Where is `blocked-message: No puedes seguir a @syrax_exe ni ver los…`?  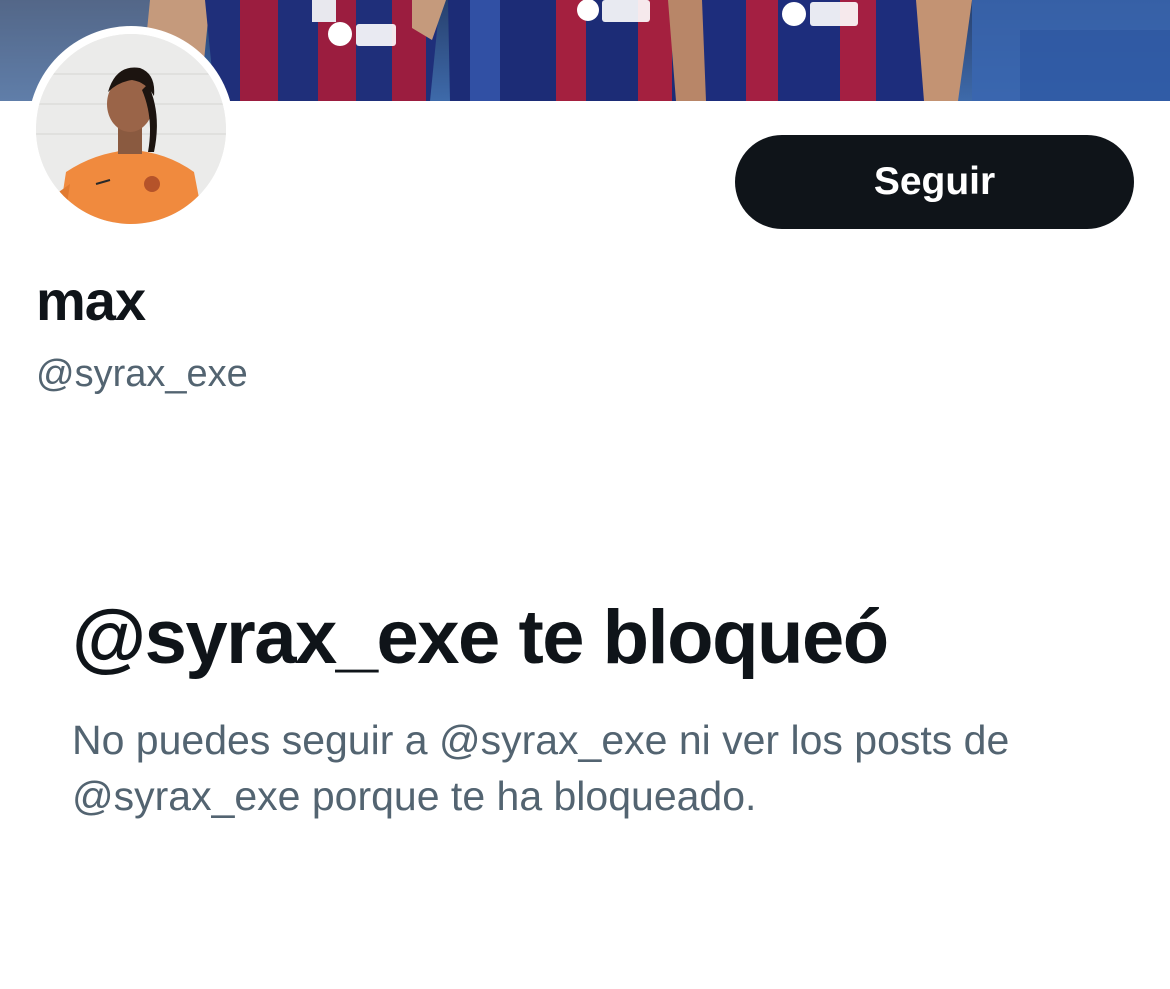
blocked-message: No puedes seguir a @syrax_exe ni ver los… is located at coordinates (541, 768).